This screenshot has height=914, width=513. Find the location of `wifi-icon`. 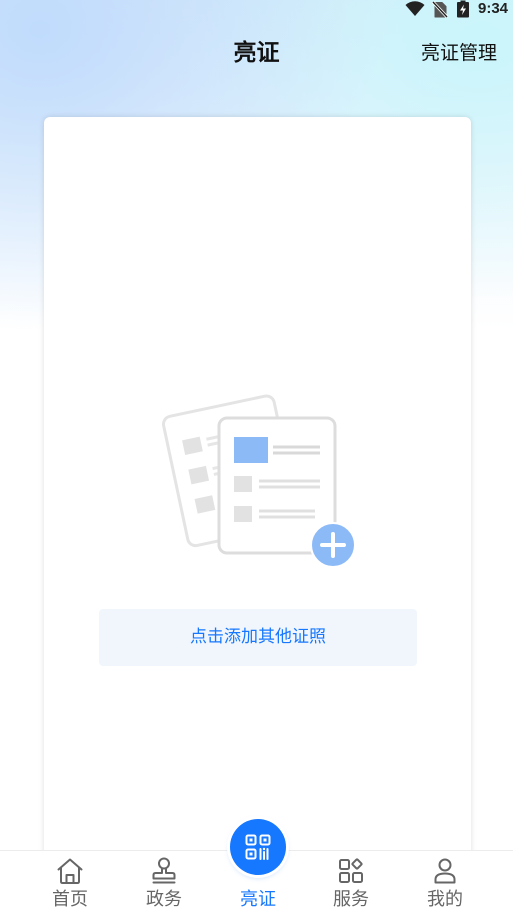

wifi-icon is located at coordinates (415, 8).